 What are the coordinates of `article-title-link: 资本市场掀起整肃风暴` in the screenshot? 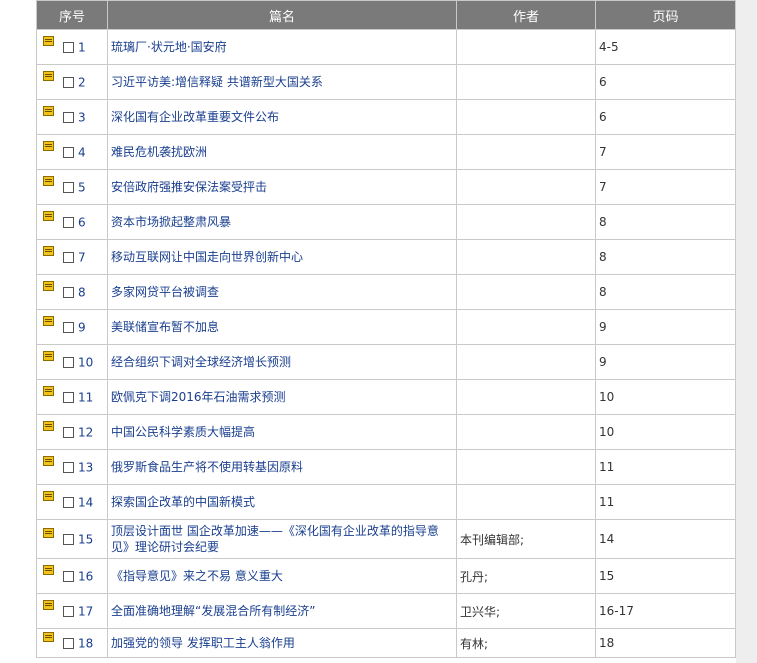 It's located at (171, 222).